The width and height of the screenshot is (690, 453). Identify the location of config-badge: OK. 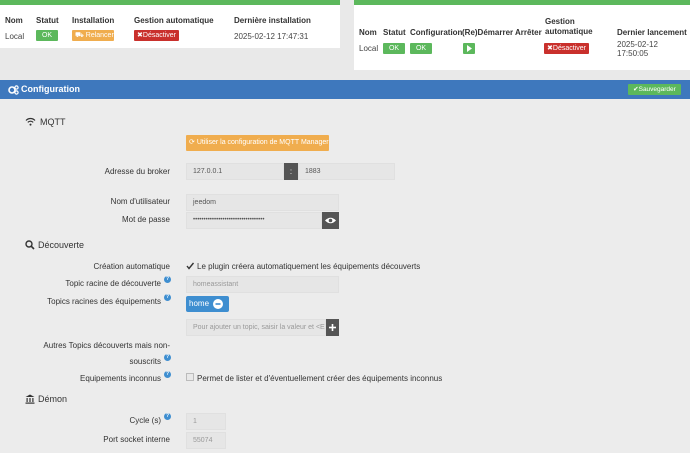
(421, 48).